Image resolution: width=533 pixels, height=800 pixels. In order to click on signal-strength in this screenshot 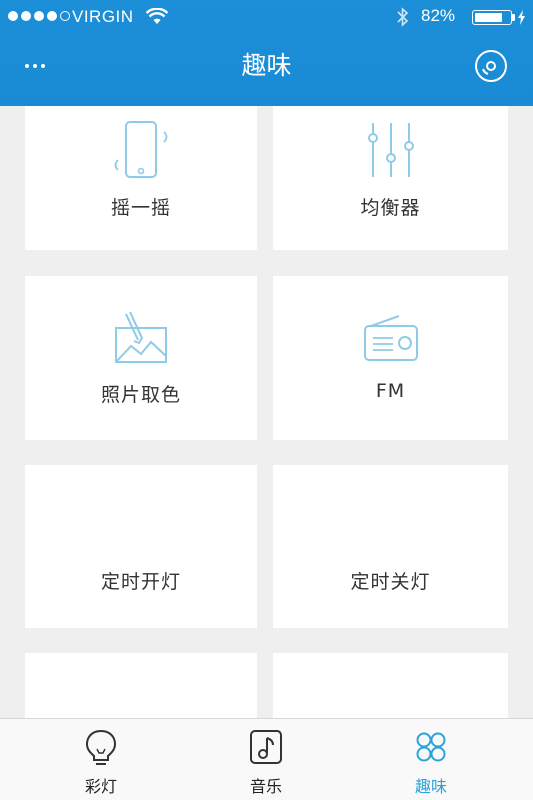, I will do `click(39, 16)`.